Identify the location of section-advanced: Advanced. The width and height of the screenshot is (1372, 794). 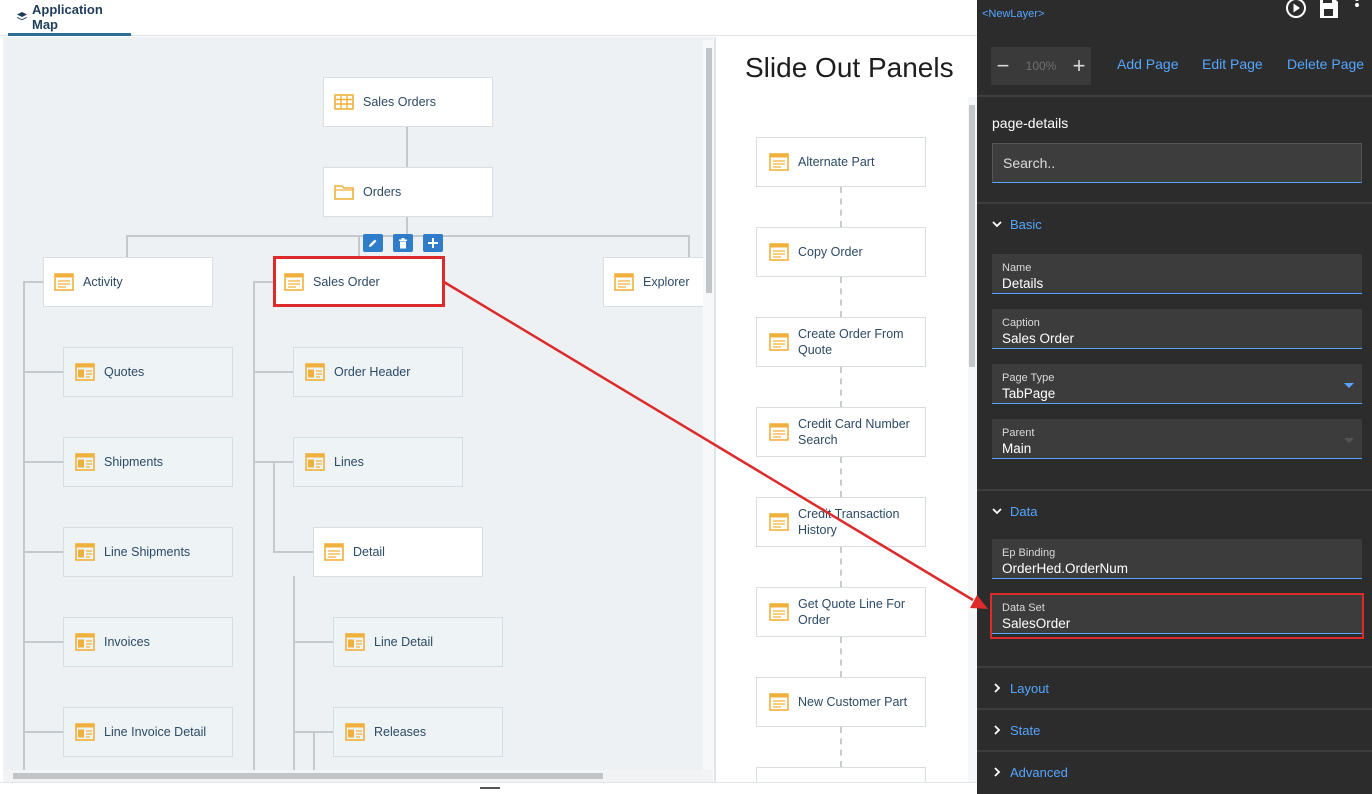
(1030, 772).